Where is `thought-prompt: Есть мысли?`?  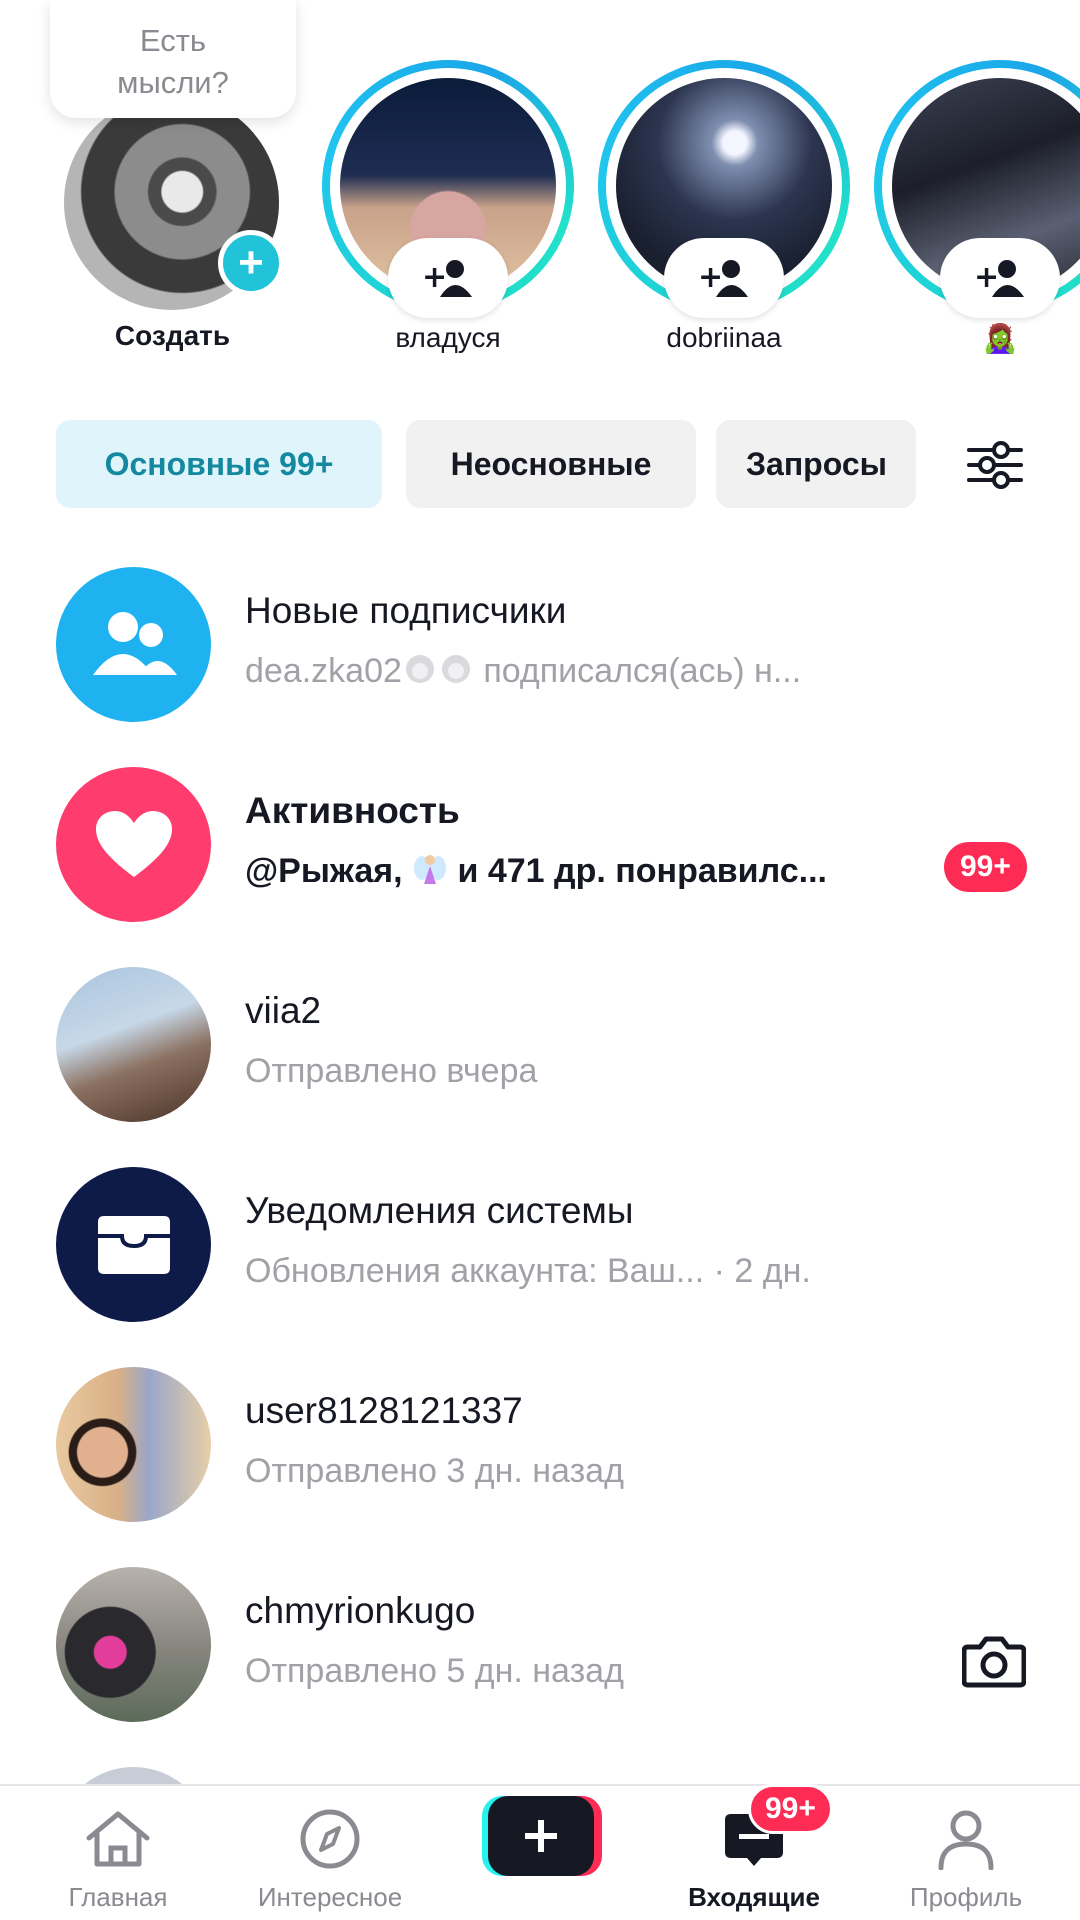 thought-prompt: Есть мысли? is located at coordinates (173, 61).